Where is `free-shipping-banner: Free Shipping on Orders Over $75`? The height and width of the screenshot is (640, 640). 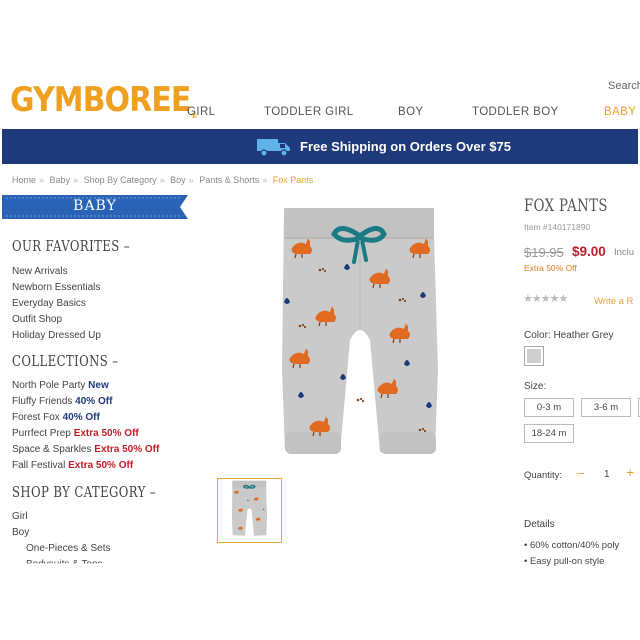 free-shipping-banner: Free Shipping on Orders Over $75 is located at coordinates (320, 146).